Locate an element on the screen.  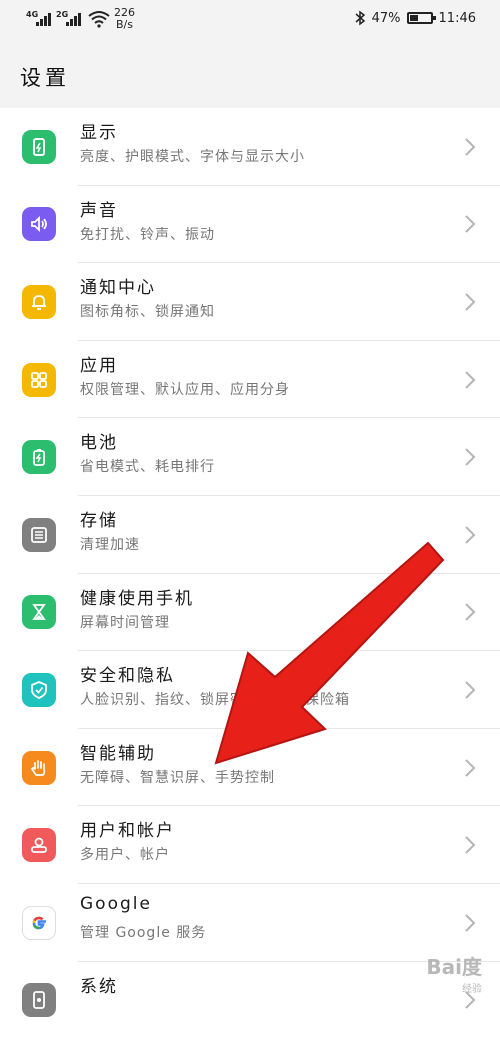
battery-icon is located at coordinates (39, 457).